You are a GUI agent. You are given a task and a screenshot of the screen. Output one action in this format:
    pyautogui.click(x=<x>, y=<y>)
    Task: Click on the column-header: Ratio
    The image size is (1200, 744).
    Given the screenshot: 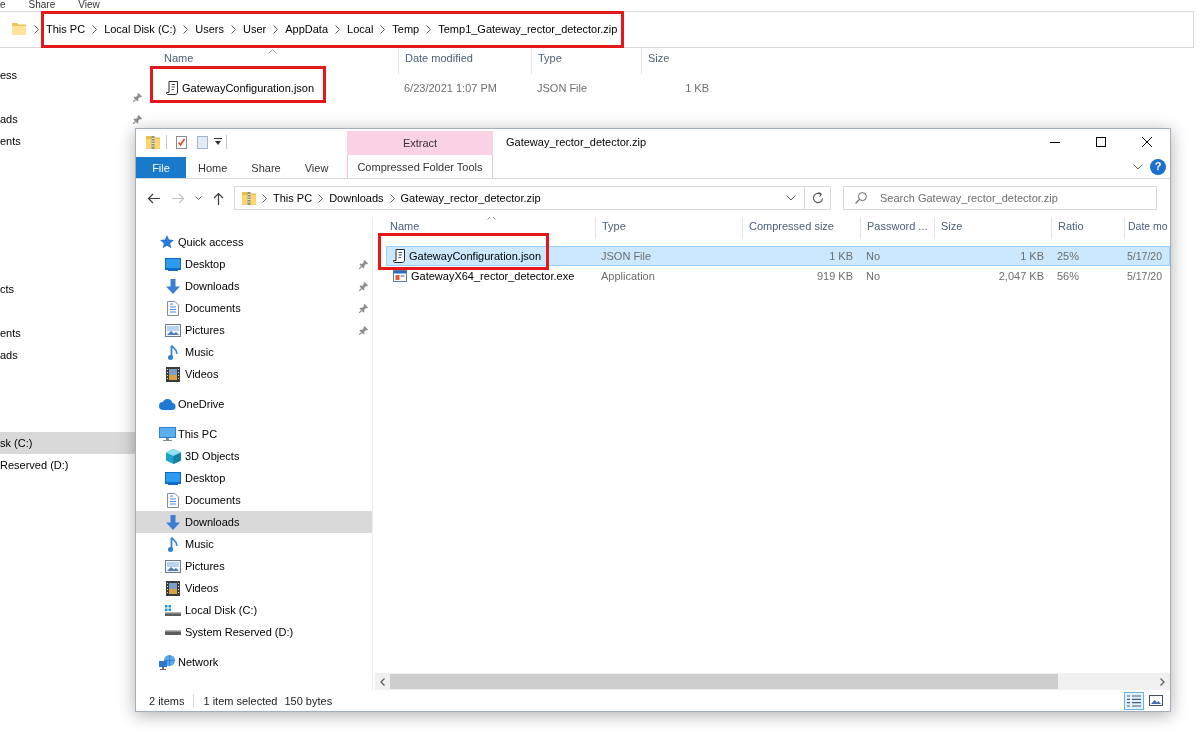 What is the action you would take?
    pyautogui.click(x=1087, y=228)
    